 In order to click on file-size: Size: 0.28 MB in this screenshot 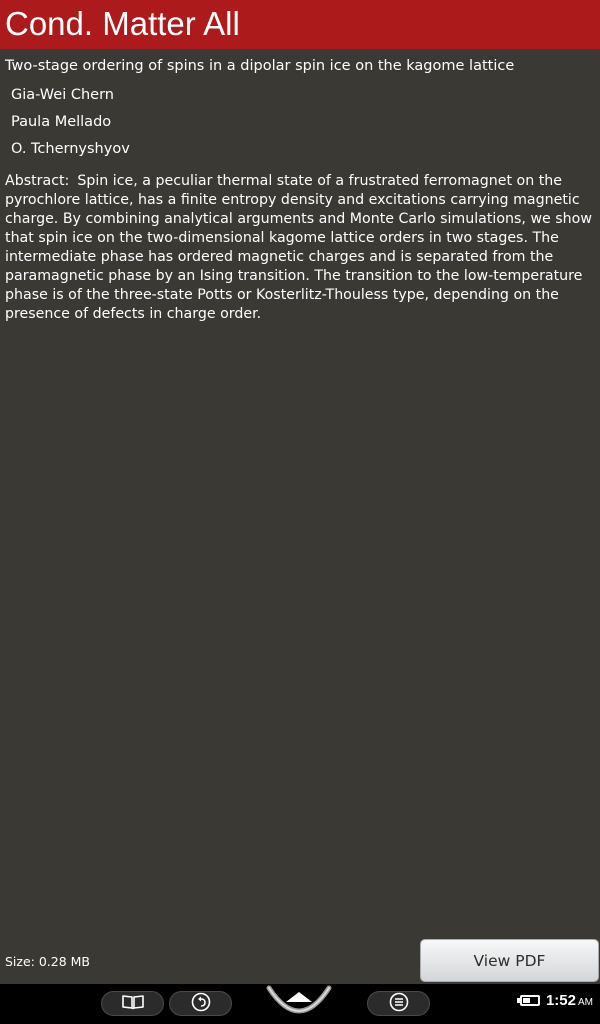, I will do `click(48, 961)`.